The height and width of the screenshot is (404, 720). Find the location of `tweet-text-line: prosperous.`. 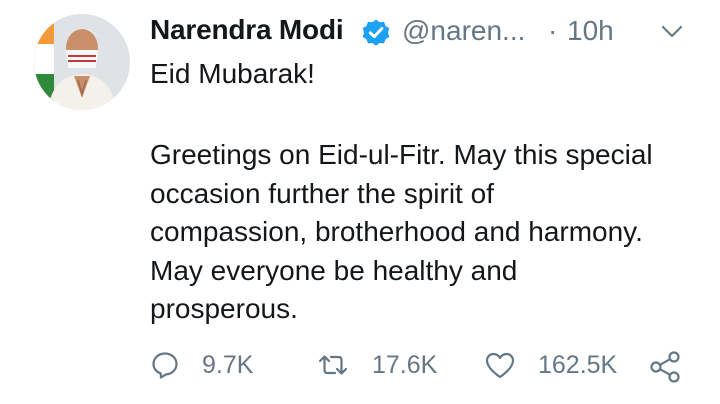

tweet-text-line: prosperous. is located at coordinates (224, 308).